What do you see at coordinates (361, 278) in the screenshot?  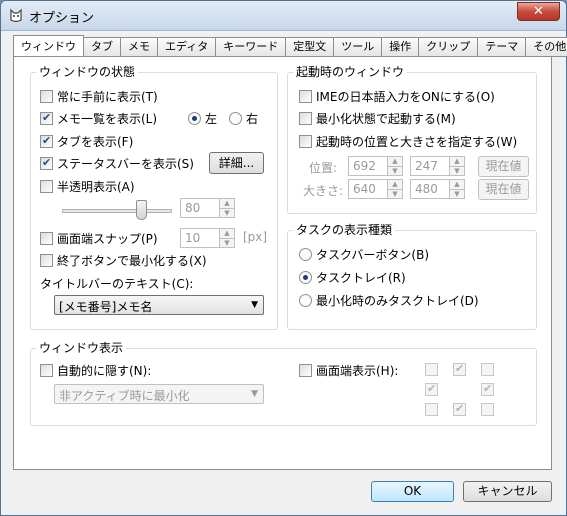 I see `task-tray-label: タスクトレイ(R)` at bounding box center [361, 278].